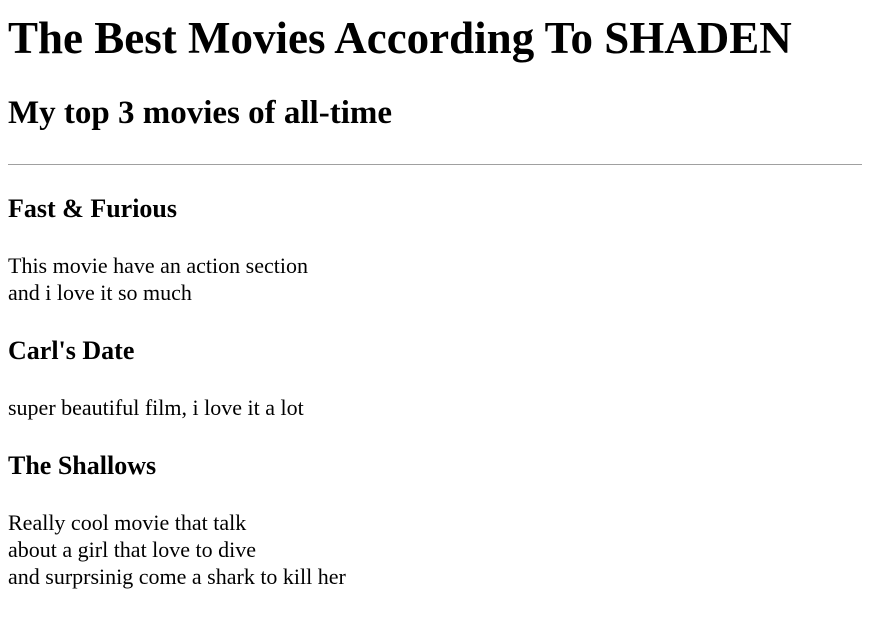  Describe the element at coordinates (71, 350) in the screenshot. I see `movie-title: Carl's Date` at that location.